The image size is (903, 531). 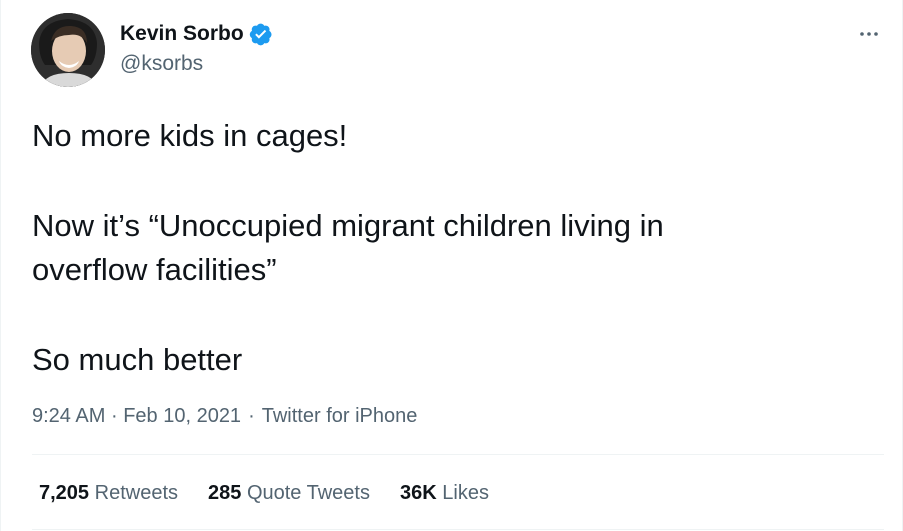 I want to click on avatar, so click(x=68, y=50).